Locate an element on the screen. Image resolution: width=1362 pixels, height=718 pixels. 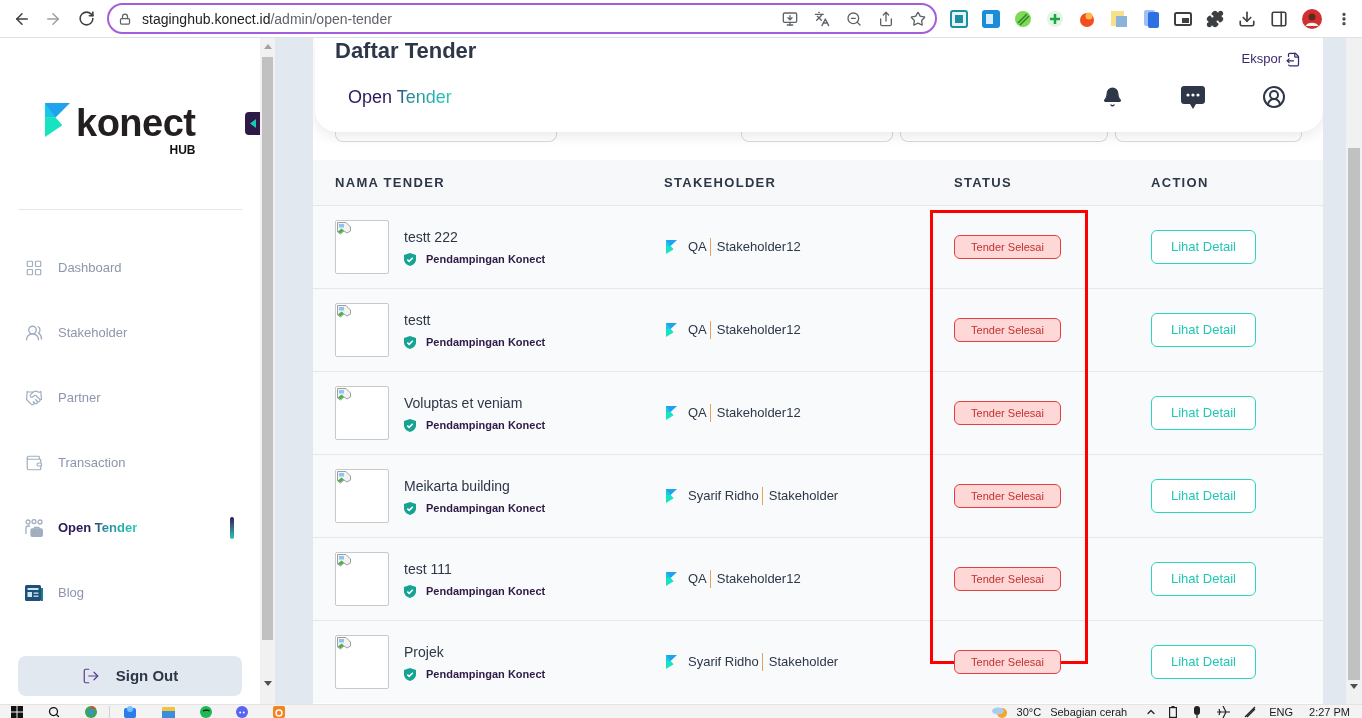
avatar-icon is located at coordinates (1312, 18).